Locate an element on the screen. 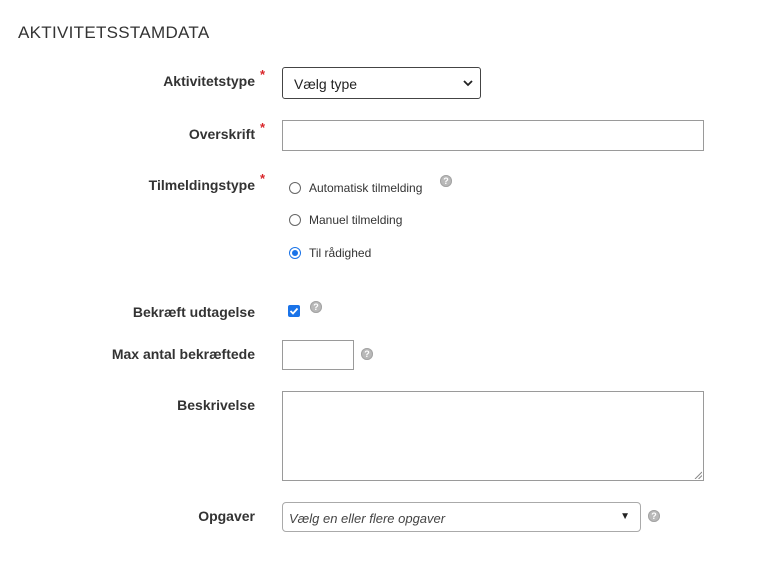 This screenshot has width=784, height=562. signup-option-automatic: Automatisk tilmelding is located at coordinates (355, 188).